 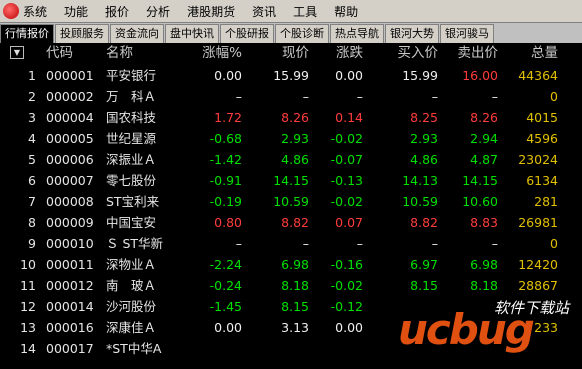 What do you see at coordinates (225, 201) in the screenshot?
I see `cell-pct: -0.19` at bounding box center [225, 201].